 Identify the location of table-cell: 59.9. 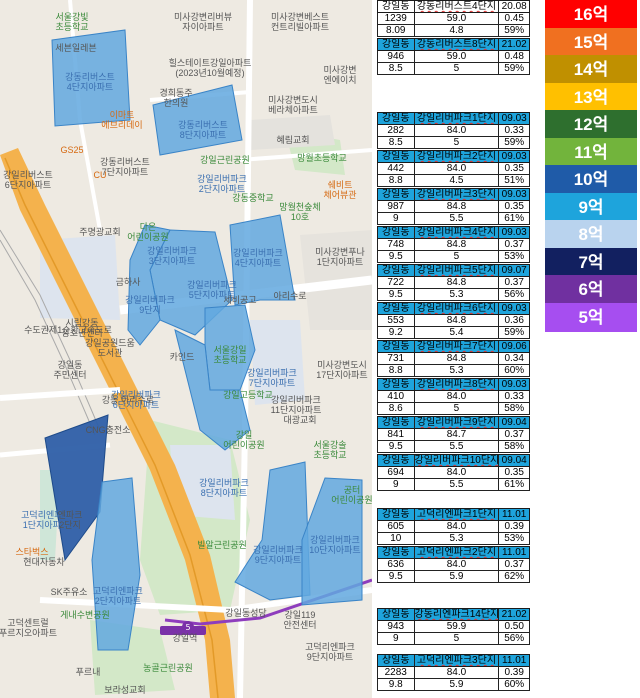
(457, 626).